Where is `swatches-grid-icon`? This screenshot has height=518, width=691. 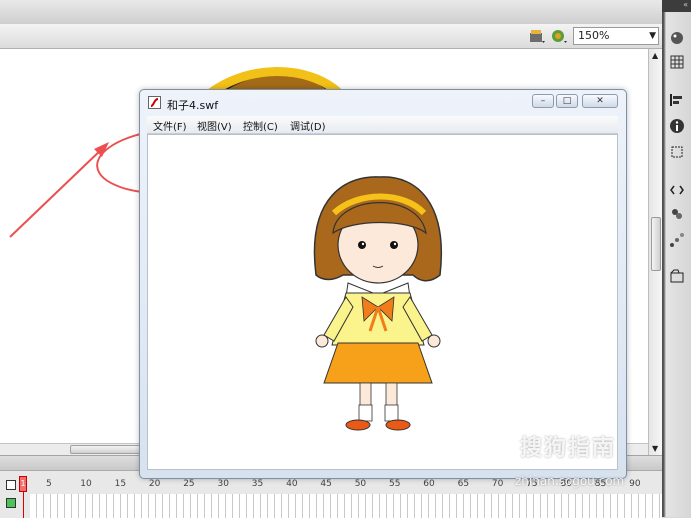 swatches-grid-icon is located at coordinates (677, 62).